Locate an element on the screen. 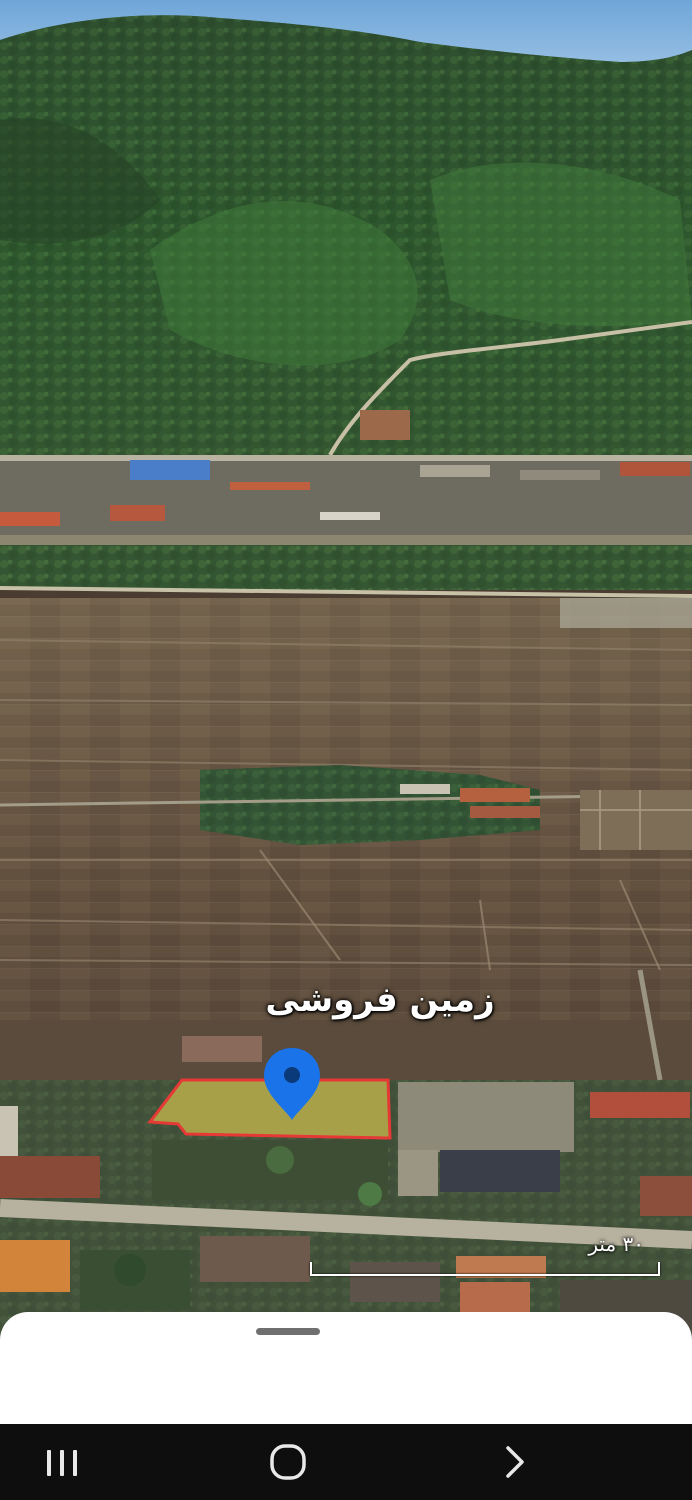 The width and height of the screenshot is (692, 1500). scale-bar is located at coordinates (485, 1269).